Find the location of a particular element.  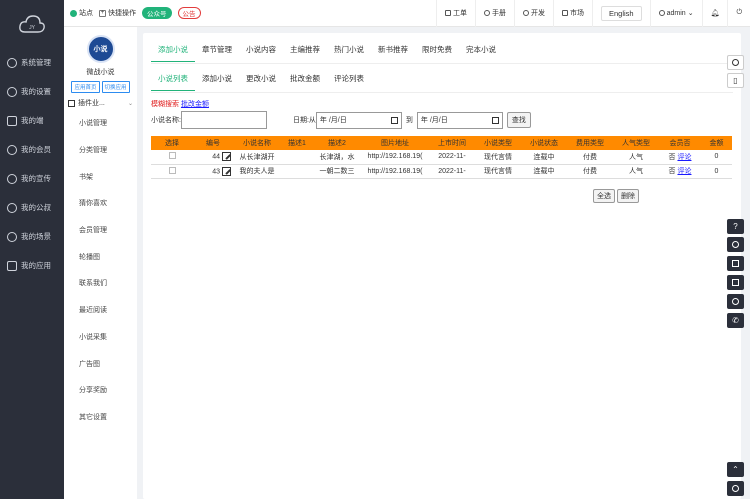

tab-item: 热门小说 is located at coordinates (349, 51).